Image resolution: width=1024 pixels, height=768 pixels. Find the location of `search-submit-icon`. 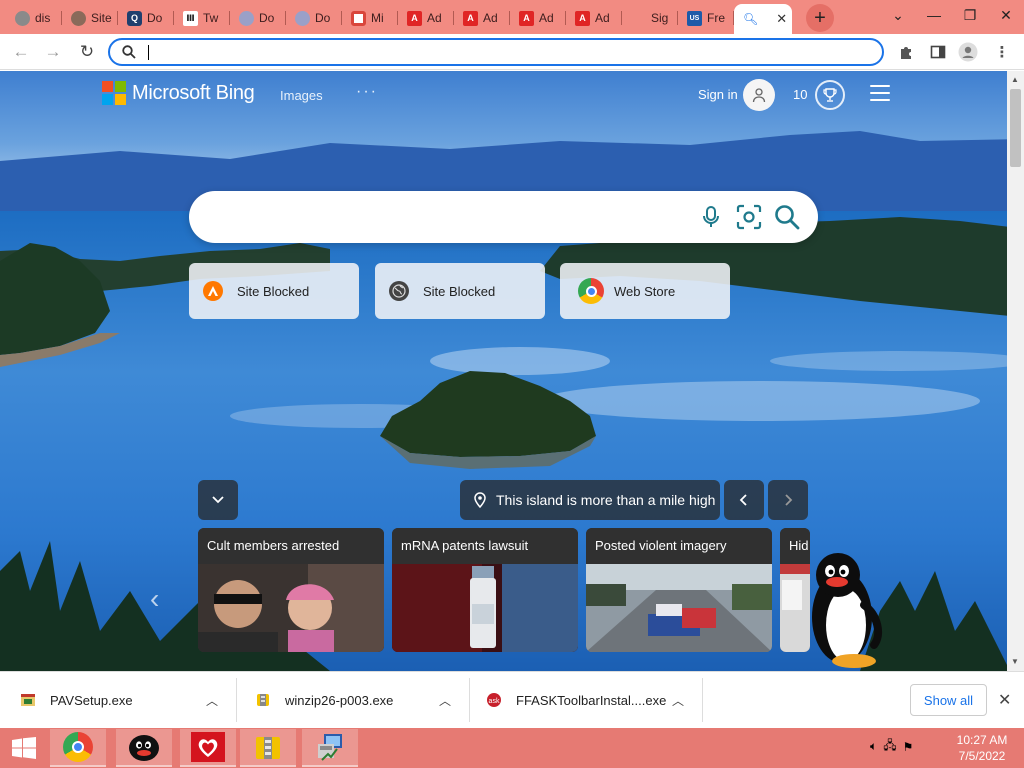

search-submit-icon is located at coordinates (787, 217).